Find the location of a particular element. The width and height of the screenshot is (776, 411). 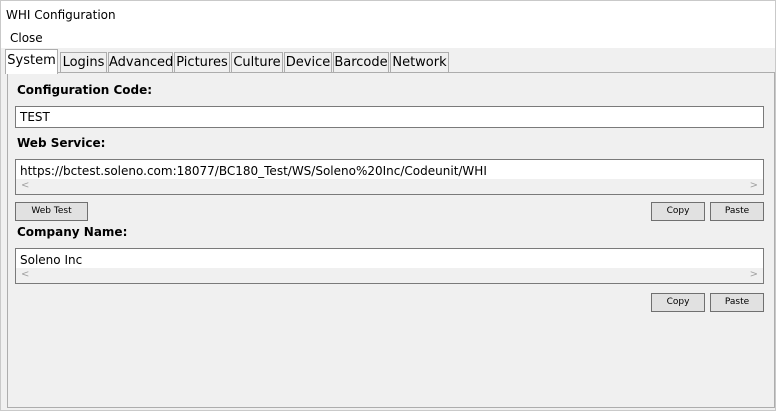

tab-barcode: Barcode is located at coordinates (361, 62).